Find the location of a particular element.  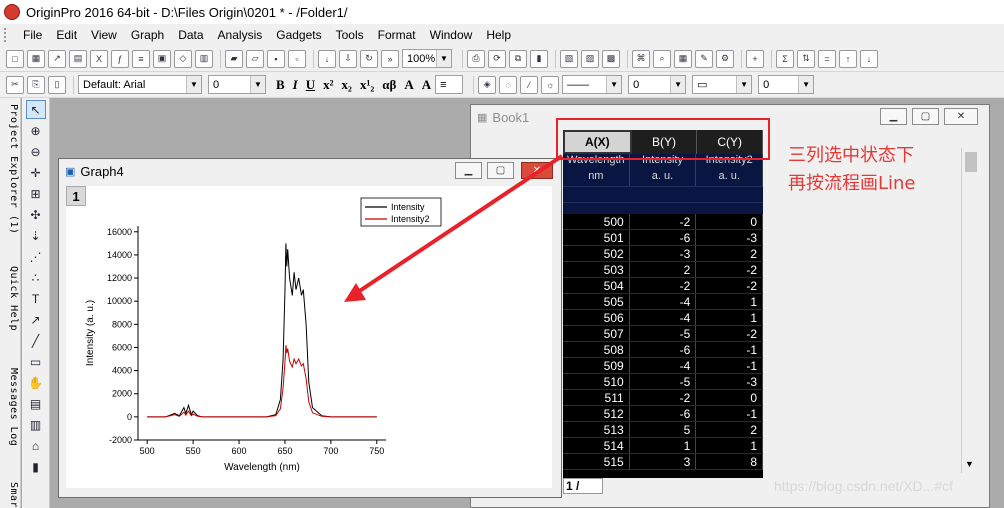

calculator-icon: ▦ is located at coordinates (683, 58).